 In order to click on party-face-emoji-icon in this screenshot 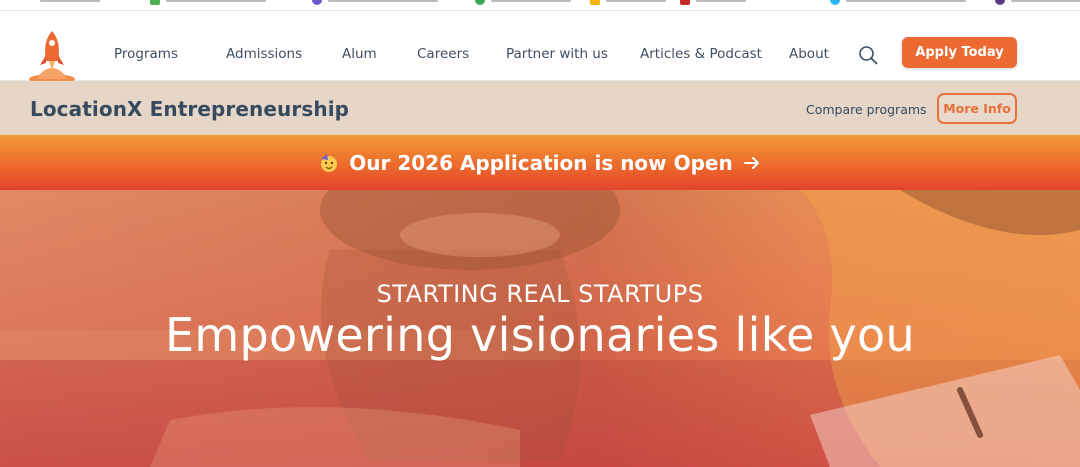, I will do `click(329, 162)`.